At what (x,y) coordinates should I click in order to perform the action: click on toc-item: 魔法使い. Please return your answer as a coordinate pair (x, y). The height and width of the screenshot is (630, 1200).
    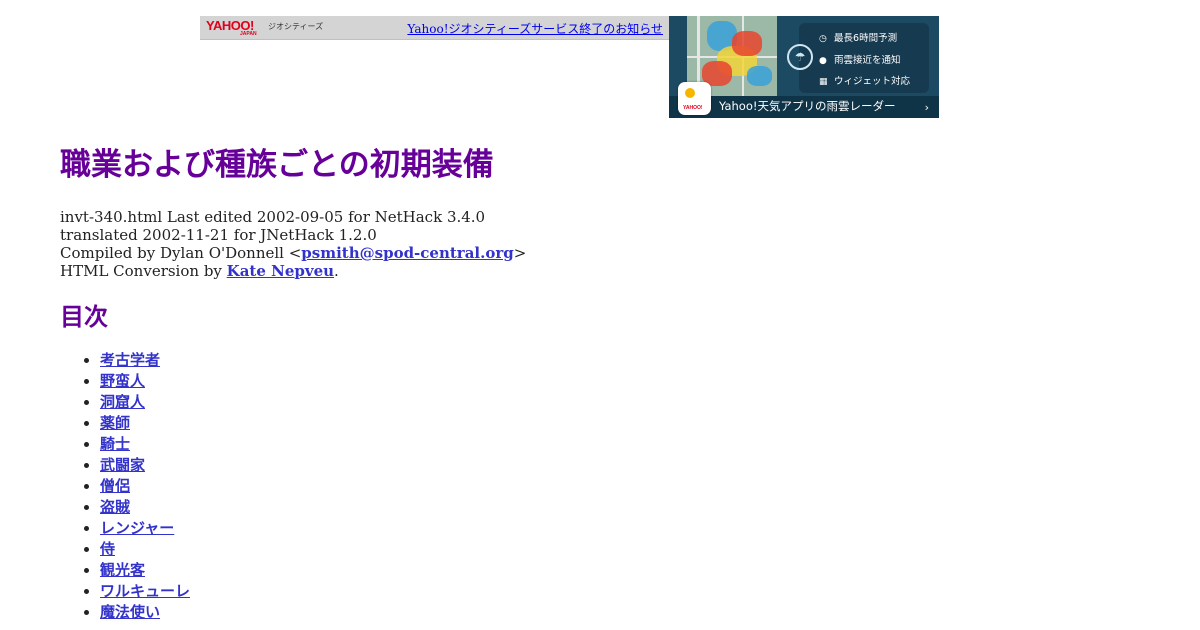
    Looking at the image, I should click on (630, 612).